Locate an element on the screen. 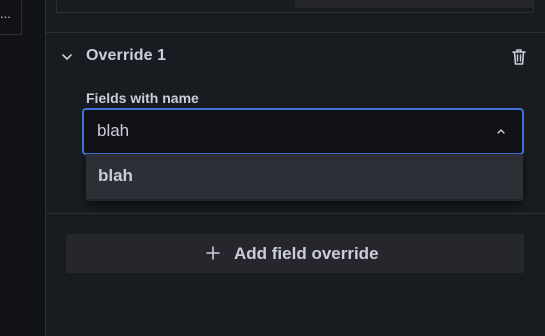 The image size is (545, 336). matcher-label: Fields with name is located at coordinates (142, 98).